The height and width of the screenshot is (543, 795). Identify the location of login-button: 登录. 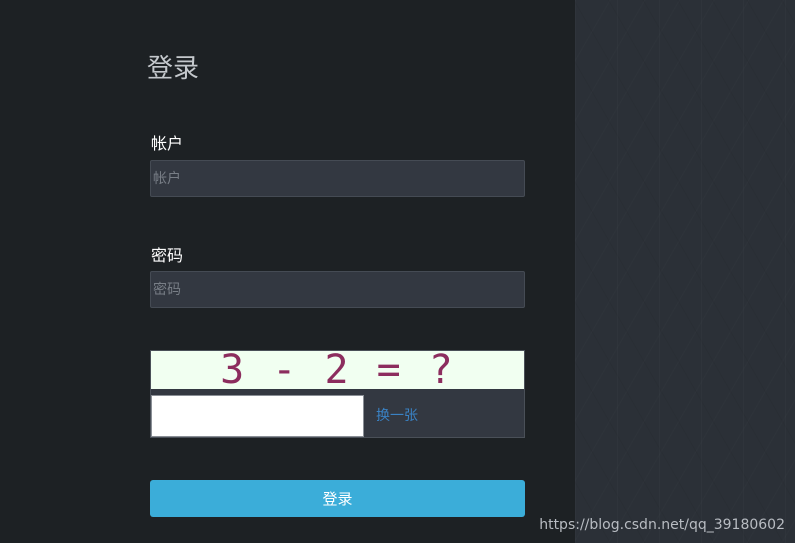
(337, 498).